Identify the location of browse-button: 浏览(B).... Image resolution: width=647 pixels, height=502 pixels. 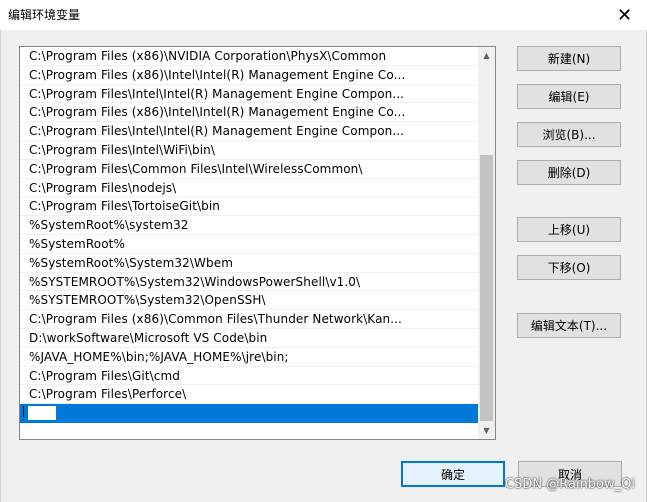
(569, 134).